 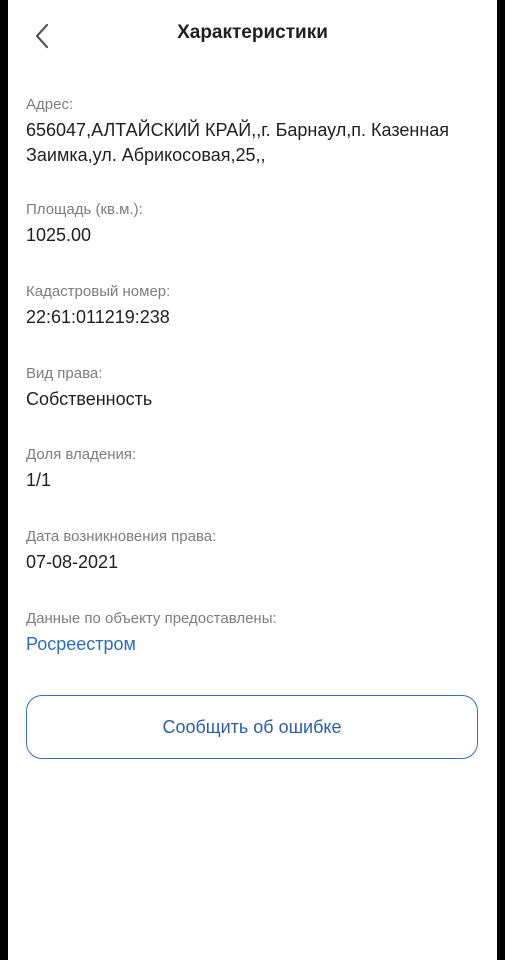 What do you see at coordinates (84, 209) in the screenshot?
I see `area-label: Площадь (кв.м.):` at bounding box center [84, 209].